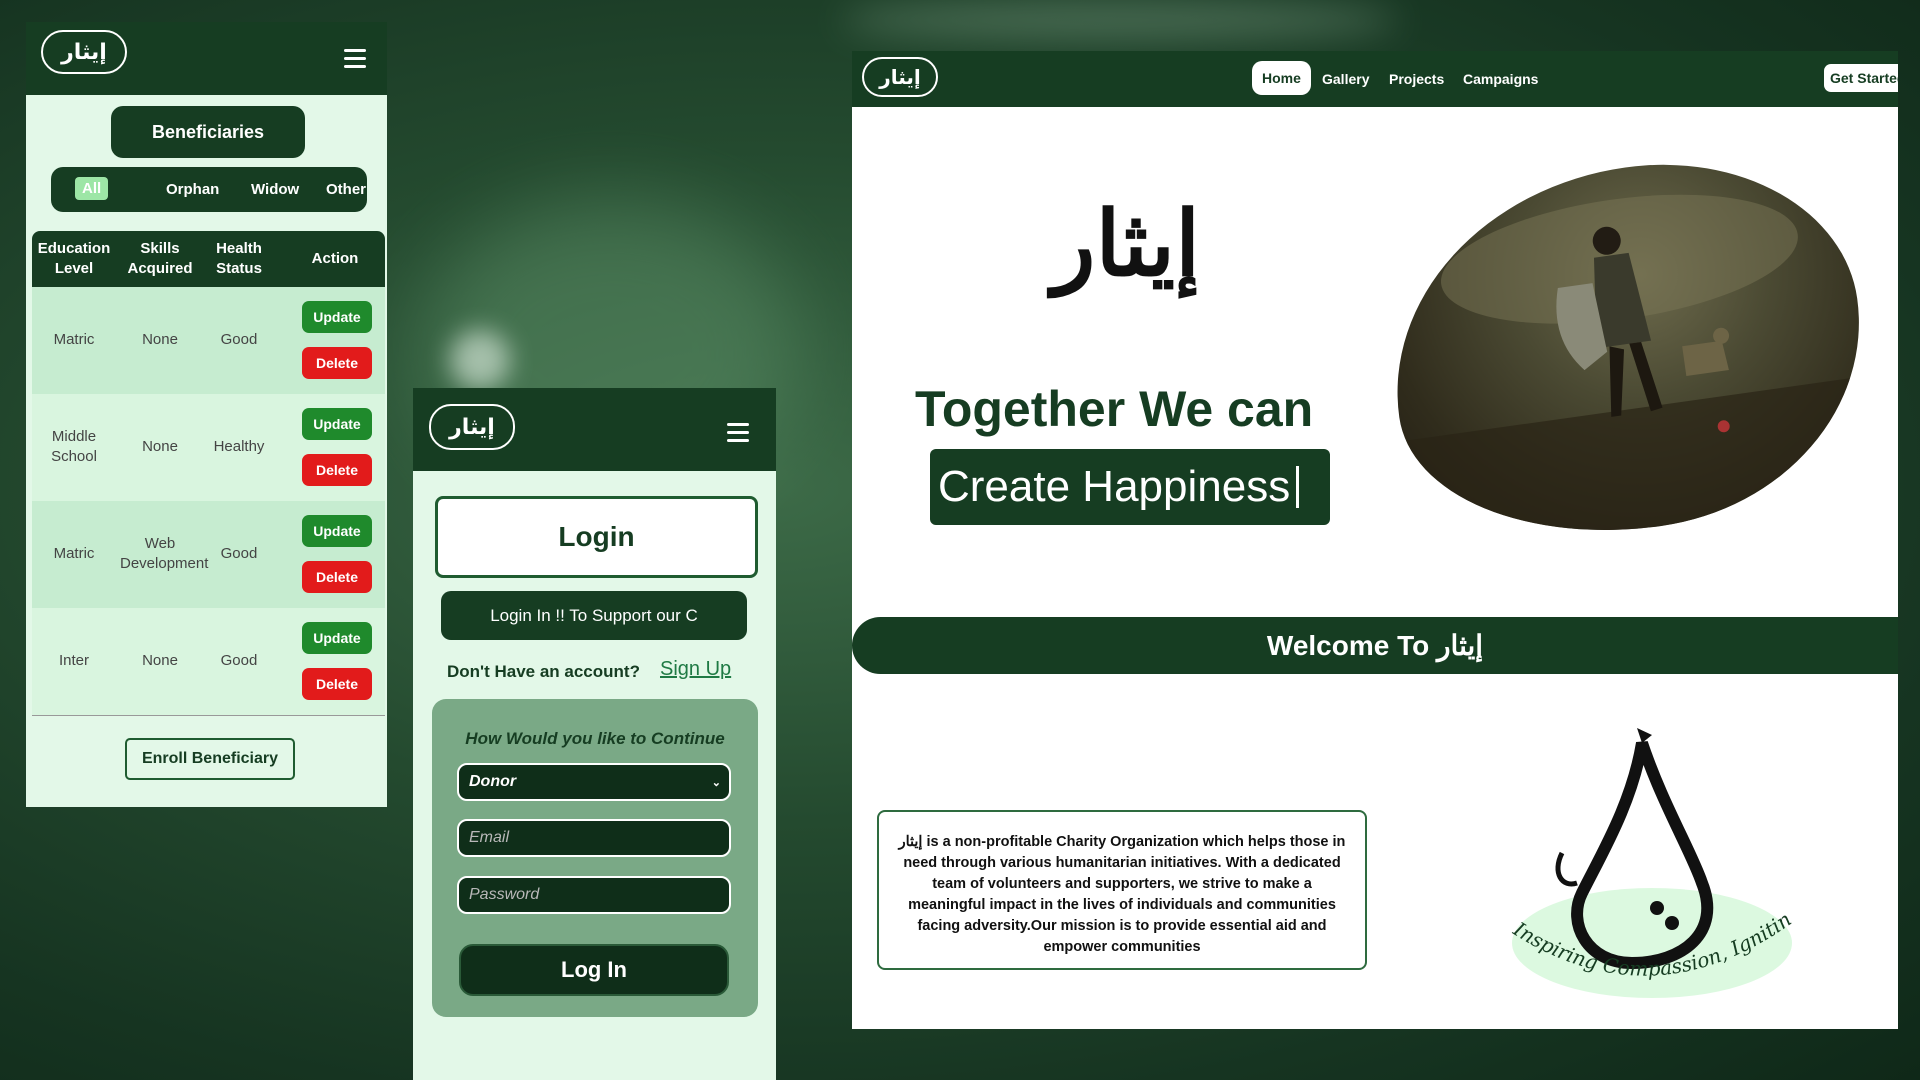 This screenshot has height=1080, width=1920. Describe the element at coordinates (594, 895) in the screenshot. I see `password-field: Password` at that location.